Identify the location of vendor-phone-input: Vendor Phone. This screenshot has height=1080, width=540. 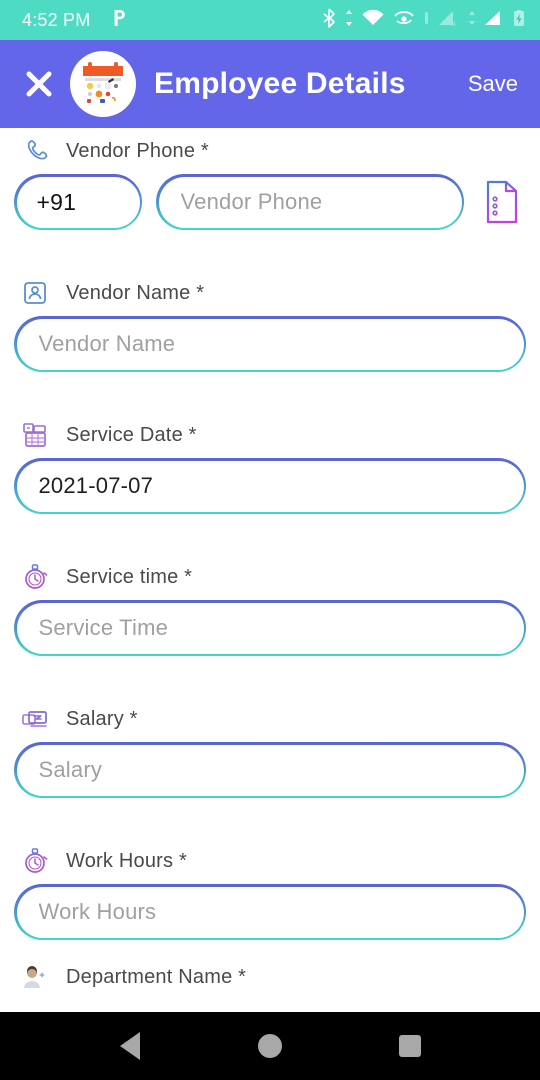
(310, 202).